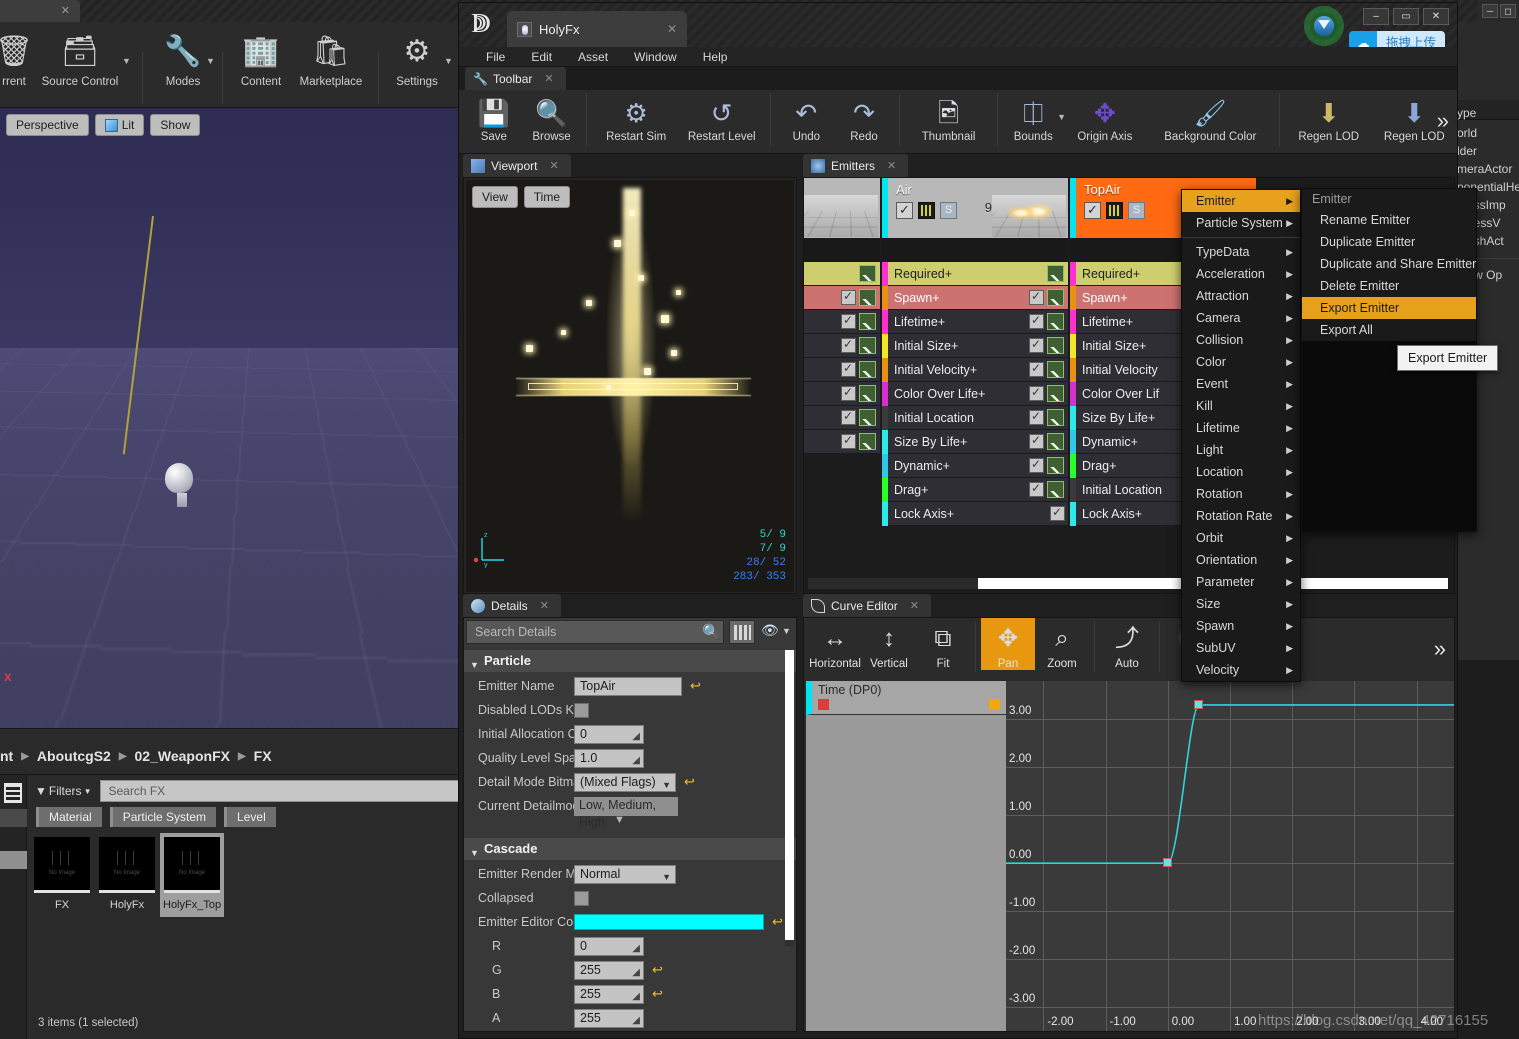  Describe the element at coordinates (597, 29) in the screenshot. I see `cascade-document-tab: HolyFx ✕` at that location.